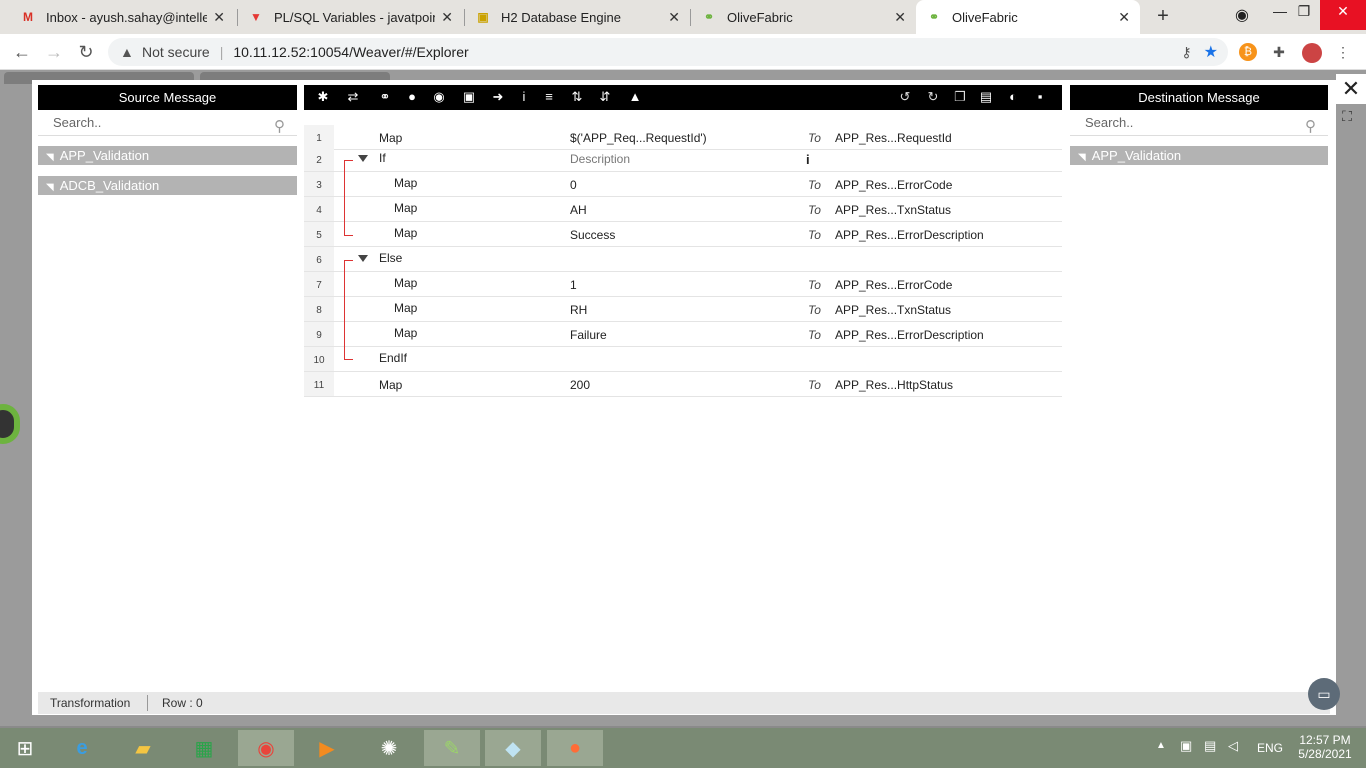  What do you see at coordinates (1199, 123) in the screenshot?
I see `destination-search-input: Search.. ⚲` at bounding box center [1199, 123].